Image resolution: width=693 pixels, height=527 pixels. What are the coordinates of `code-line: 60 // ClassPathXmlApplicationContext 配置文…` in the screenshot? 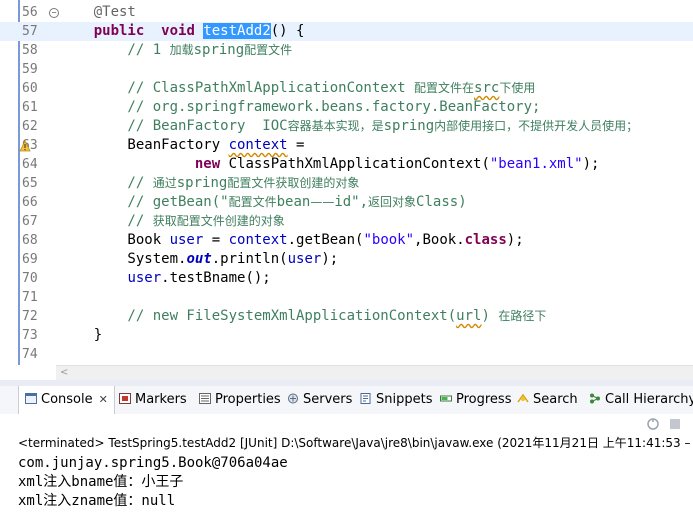 It's located at (346, 88).